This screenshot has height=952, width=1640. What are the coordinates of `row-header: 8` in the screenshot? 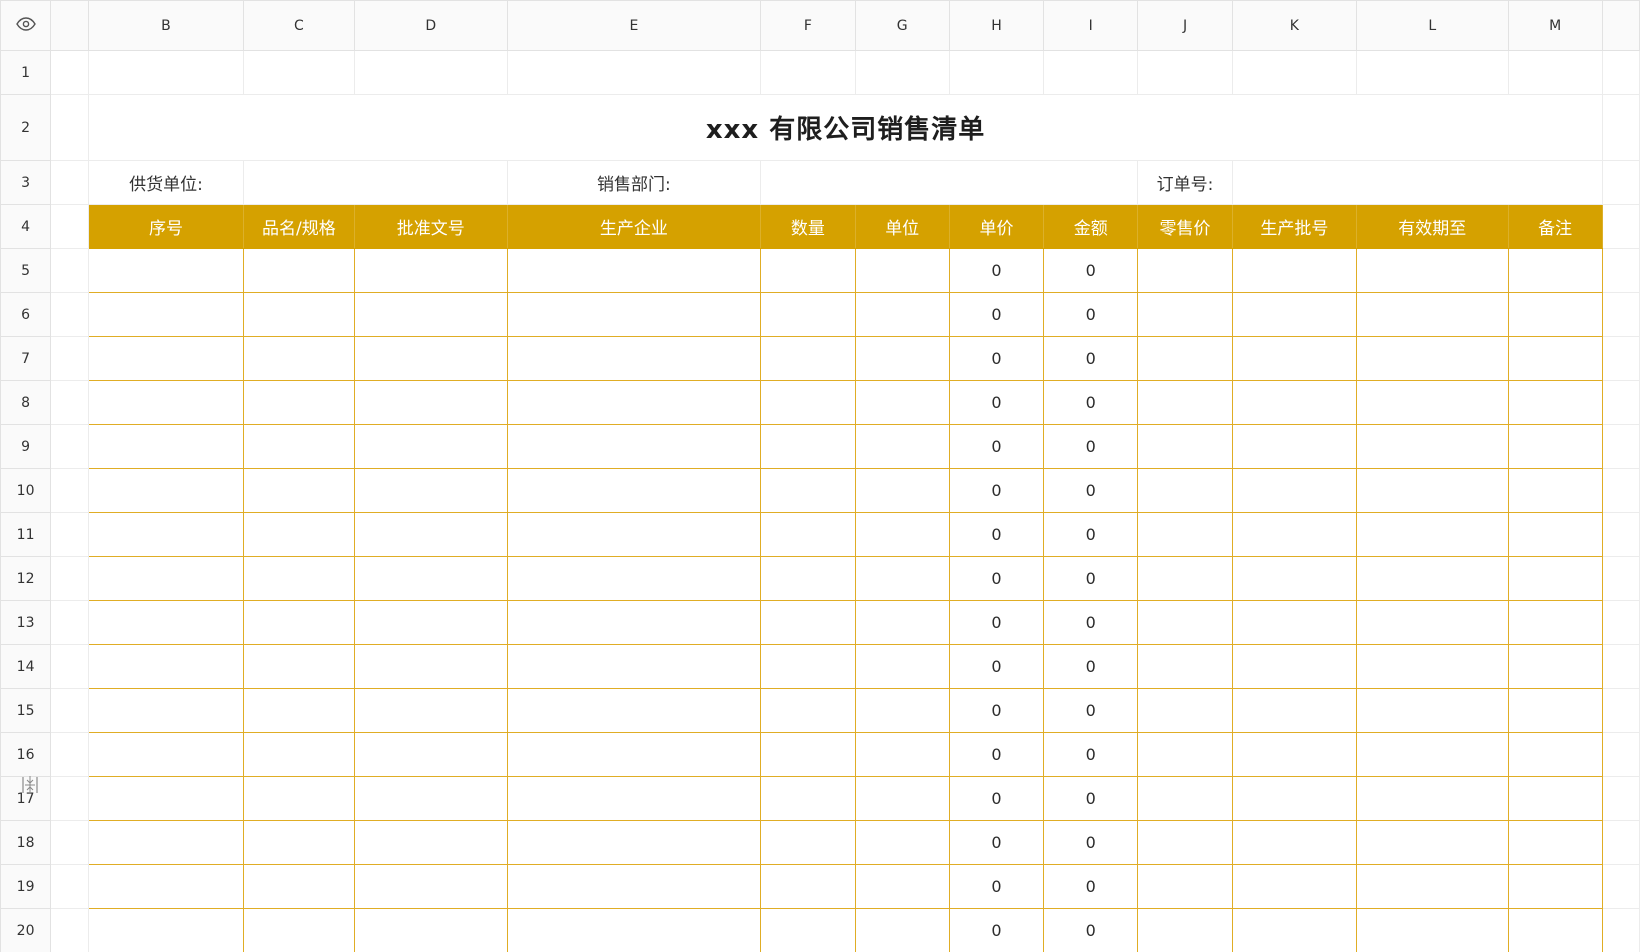 It's located at (26, 402).